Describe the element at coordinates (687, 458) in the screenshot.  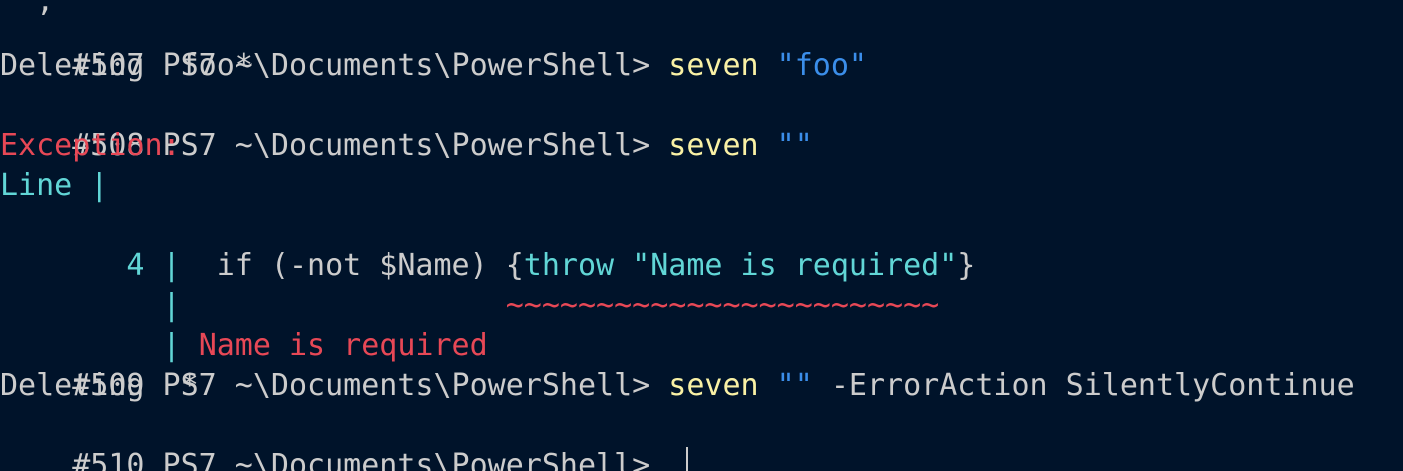
I see `text-cursor` at that location.